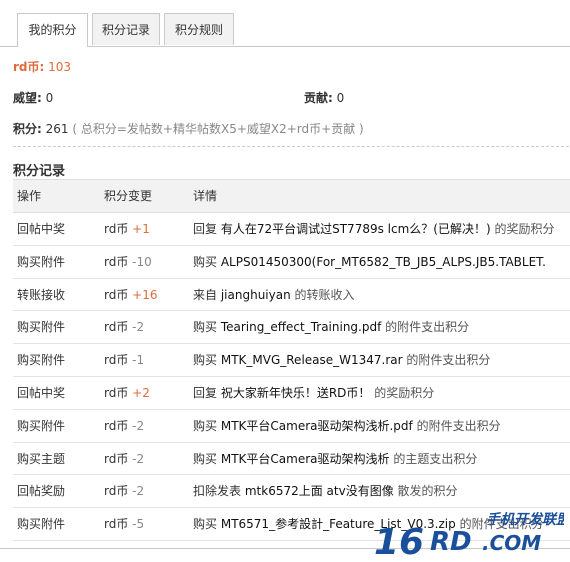 The width and height of the screenshot is (570, 562). I want to click on row-amount: +16, so click(145, 294).